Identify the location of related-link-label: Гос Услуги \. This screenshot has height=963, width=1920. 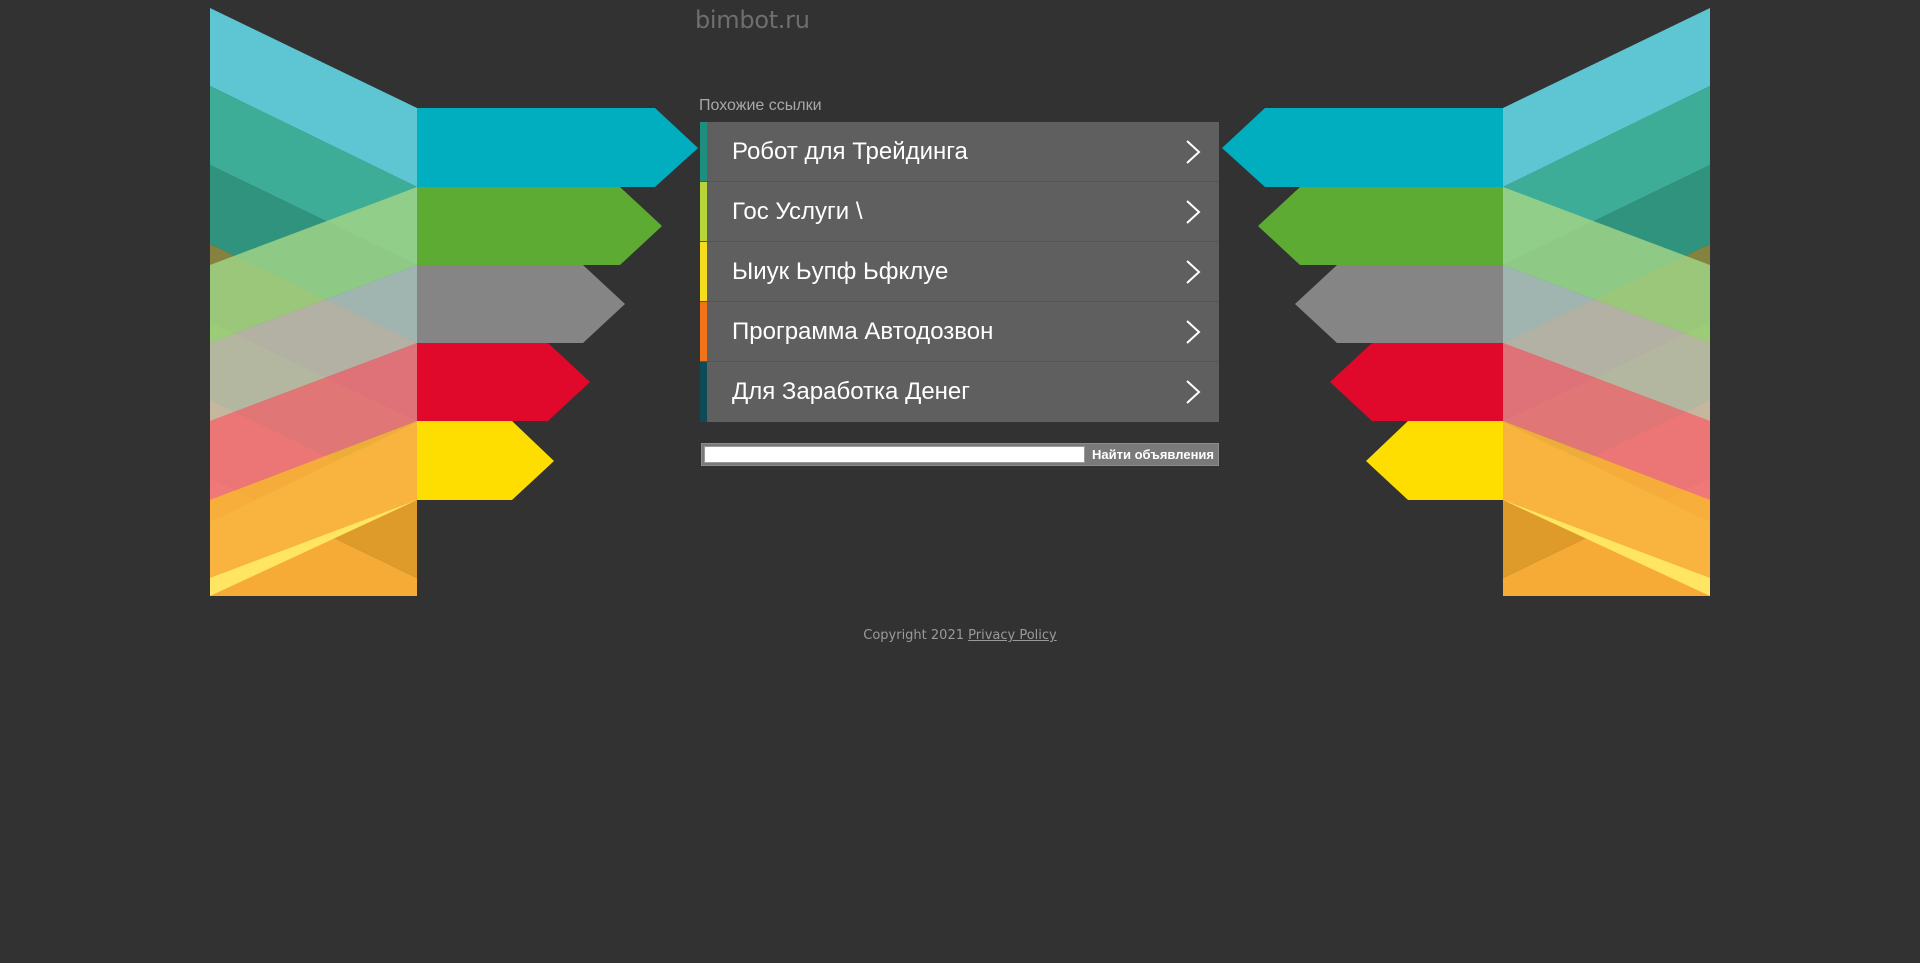
(797, 211).